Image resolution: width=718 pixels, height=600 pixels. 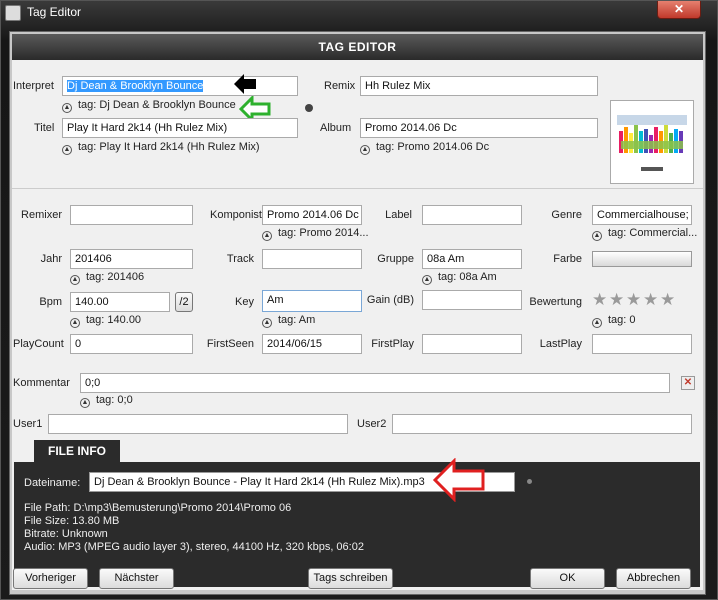 I want to click on lastplay-label: LastPlay, so click(x=560, y=344).